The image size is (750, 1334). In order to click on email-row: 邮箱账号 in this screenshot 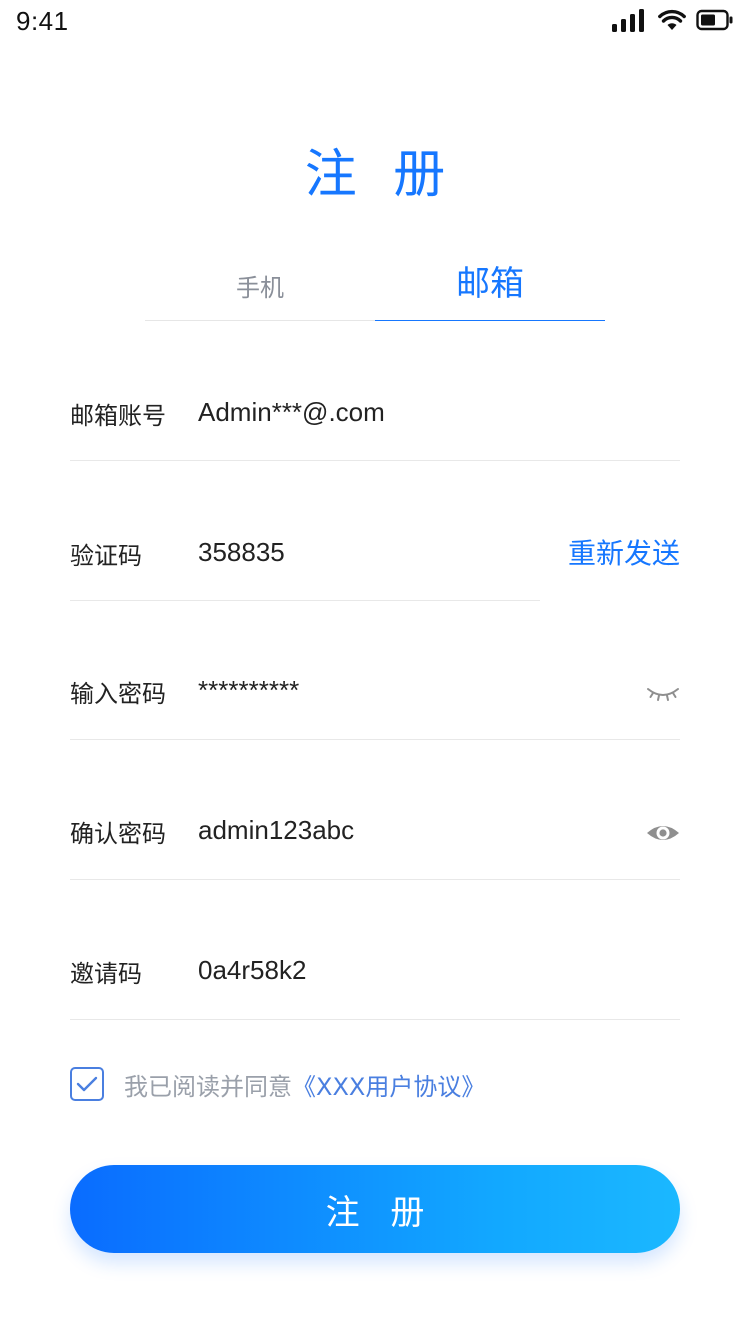, I will do `click(375, 414)`.